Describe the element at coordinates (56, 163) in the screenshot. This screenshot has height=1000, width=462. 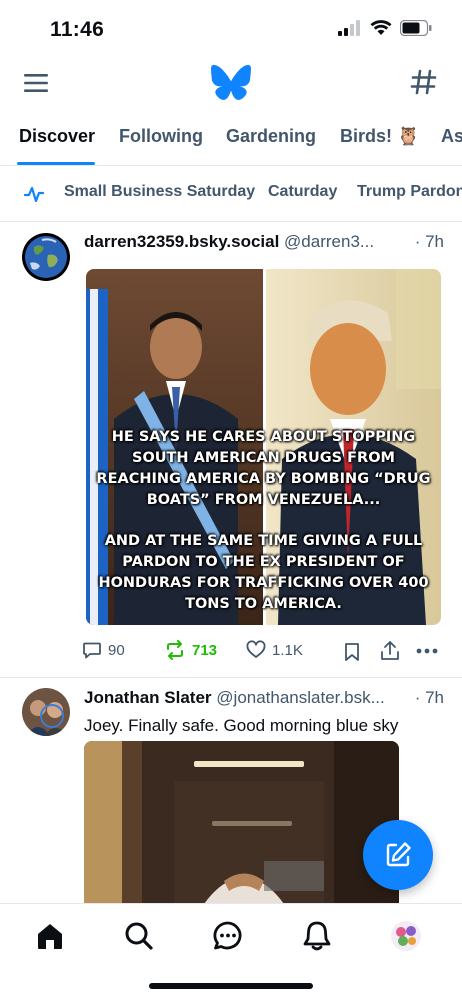
I see `active-tab-indicator` at that location.